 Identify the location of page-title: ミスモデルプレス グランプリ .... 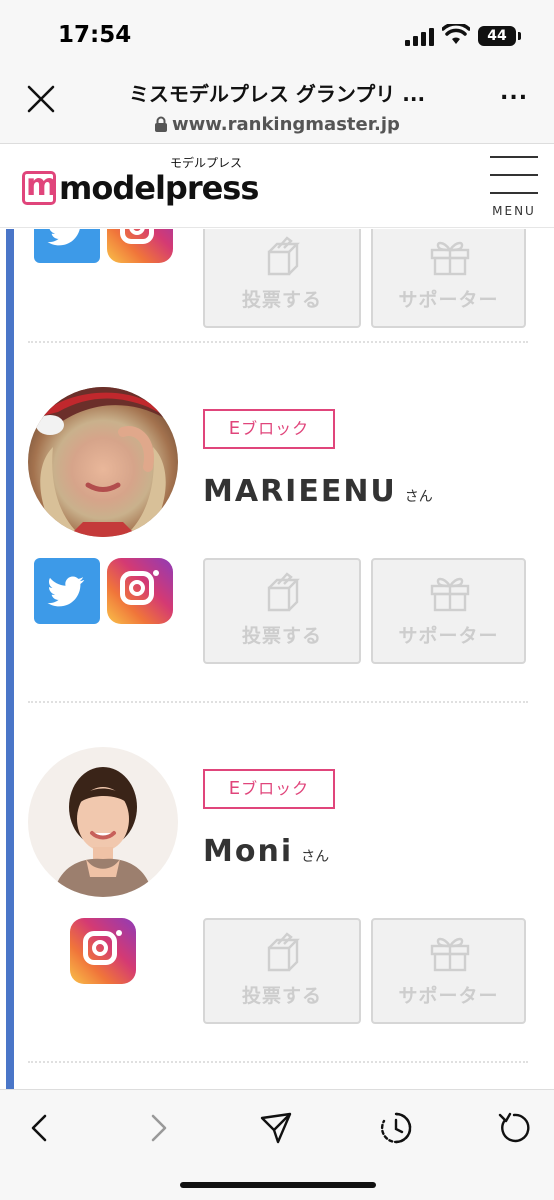
(277, 94).